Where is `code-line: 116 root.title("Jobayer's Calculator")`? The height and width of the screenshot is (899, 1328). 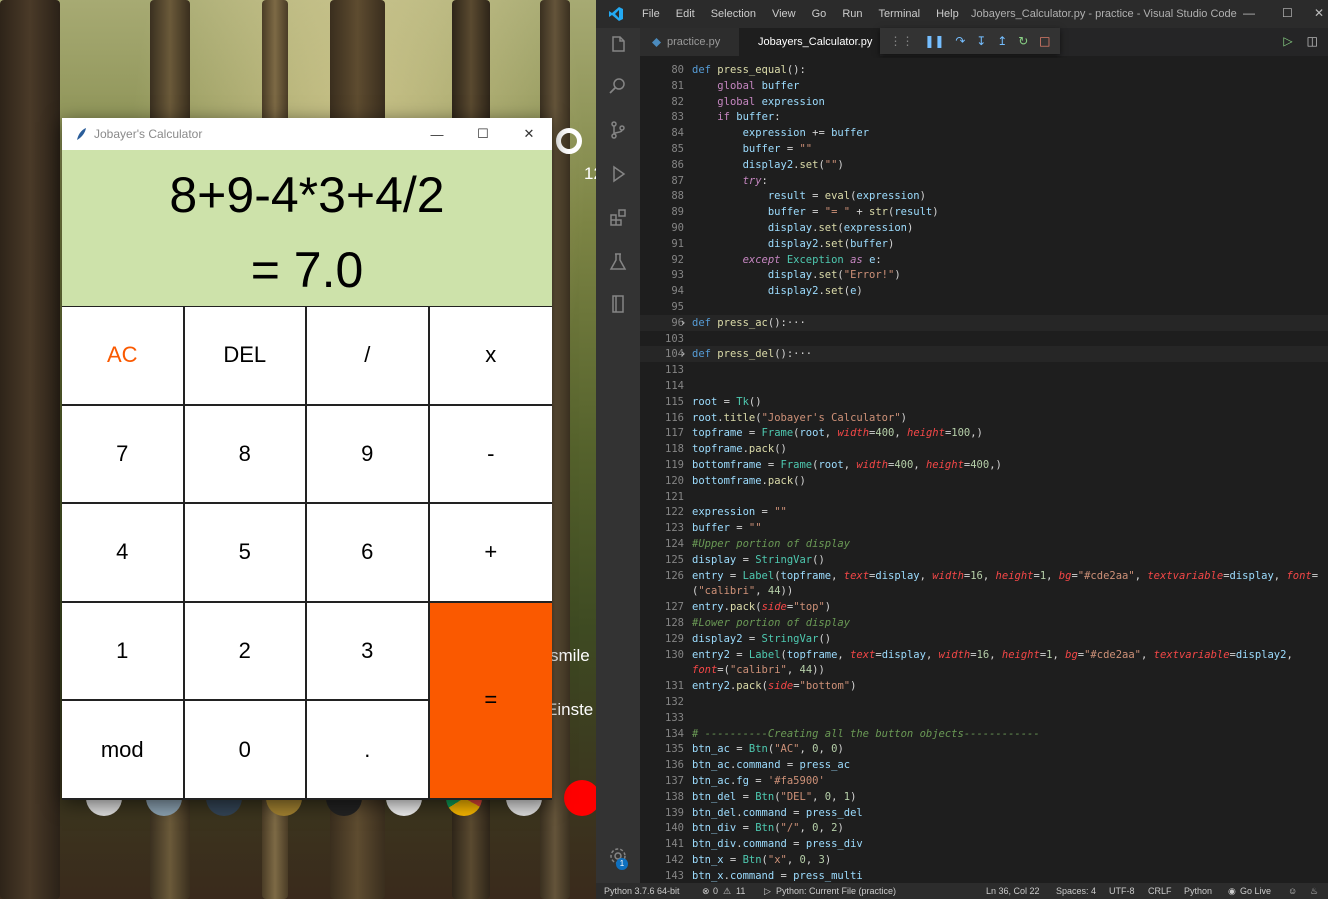
code-line: 116 root.title("Jobayer's Calculator") is located at coordinates (984, 418).